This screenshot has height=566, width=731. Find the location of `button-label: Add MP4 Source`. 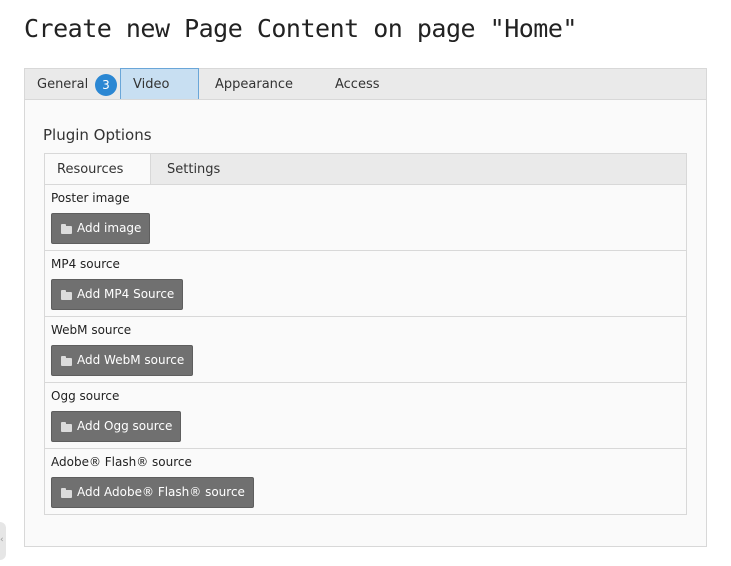

button-label: Add MP4 Source is located at coordinates (126, 294).